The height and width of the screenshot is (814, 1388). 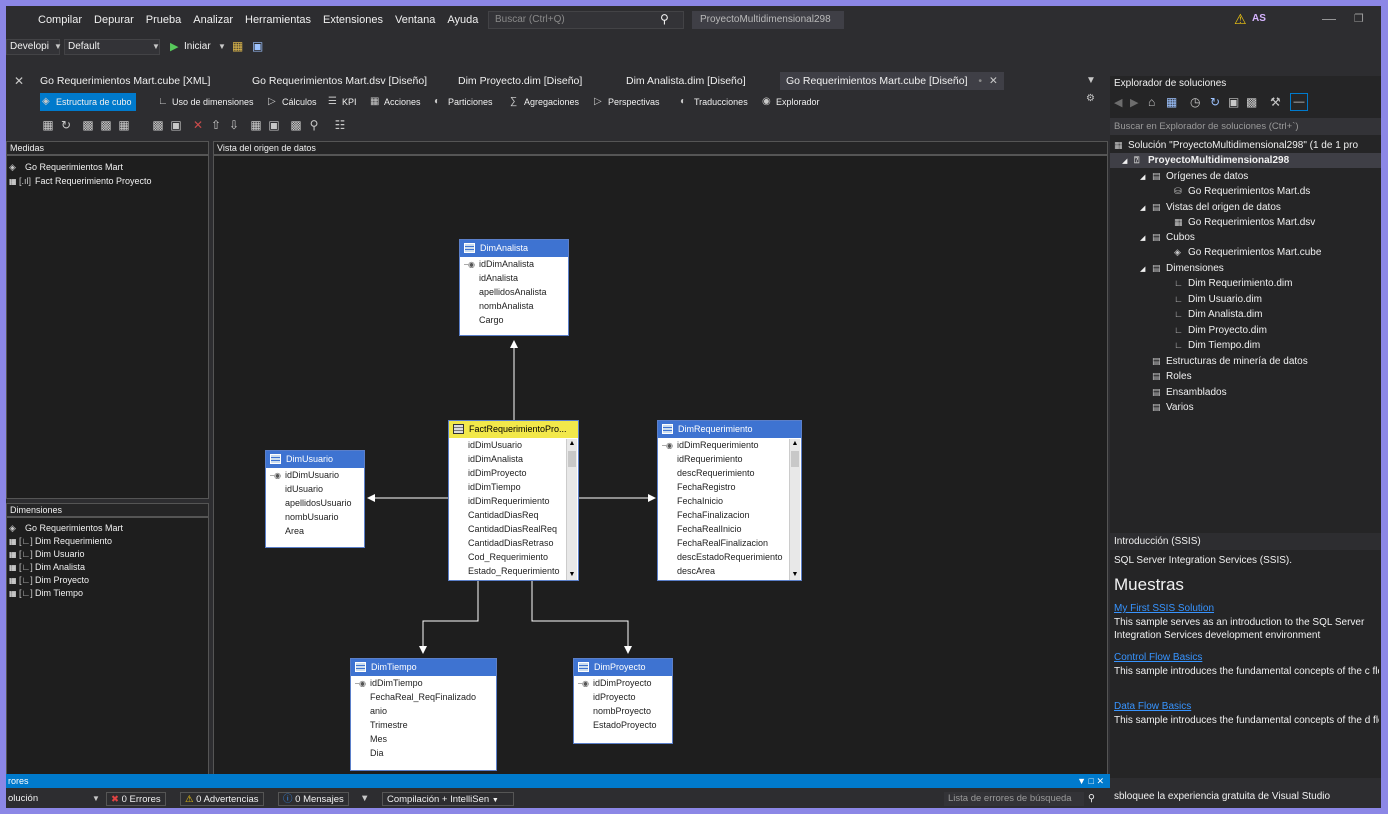 I want to click on table-row: Cod_Requerimiento, so click(x=513, y=557).